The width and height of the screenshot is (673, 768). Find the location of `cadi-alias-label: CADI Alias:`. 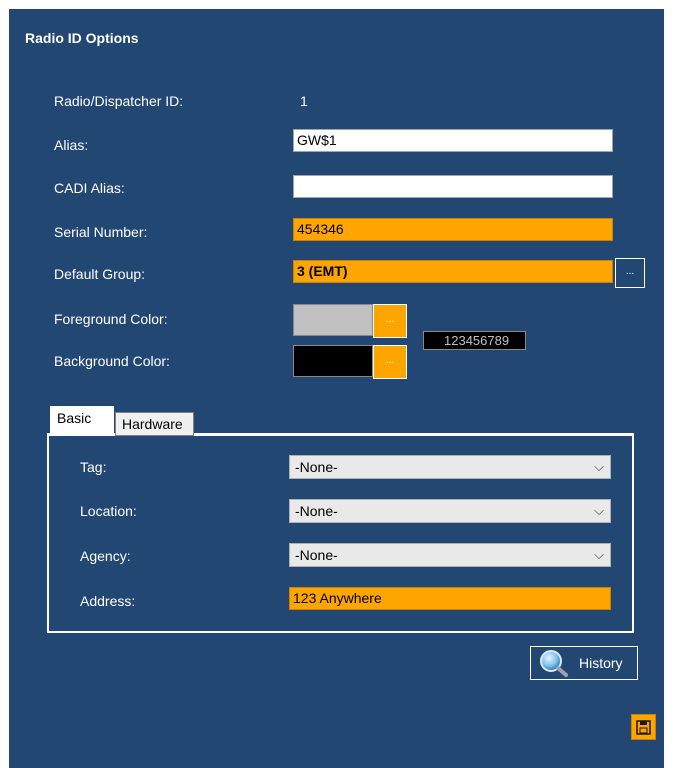

cadi-alias-label: CADI Alias: is located at coordinates (89, 188).